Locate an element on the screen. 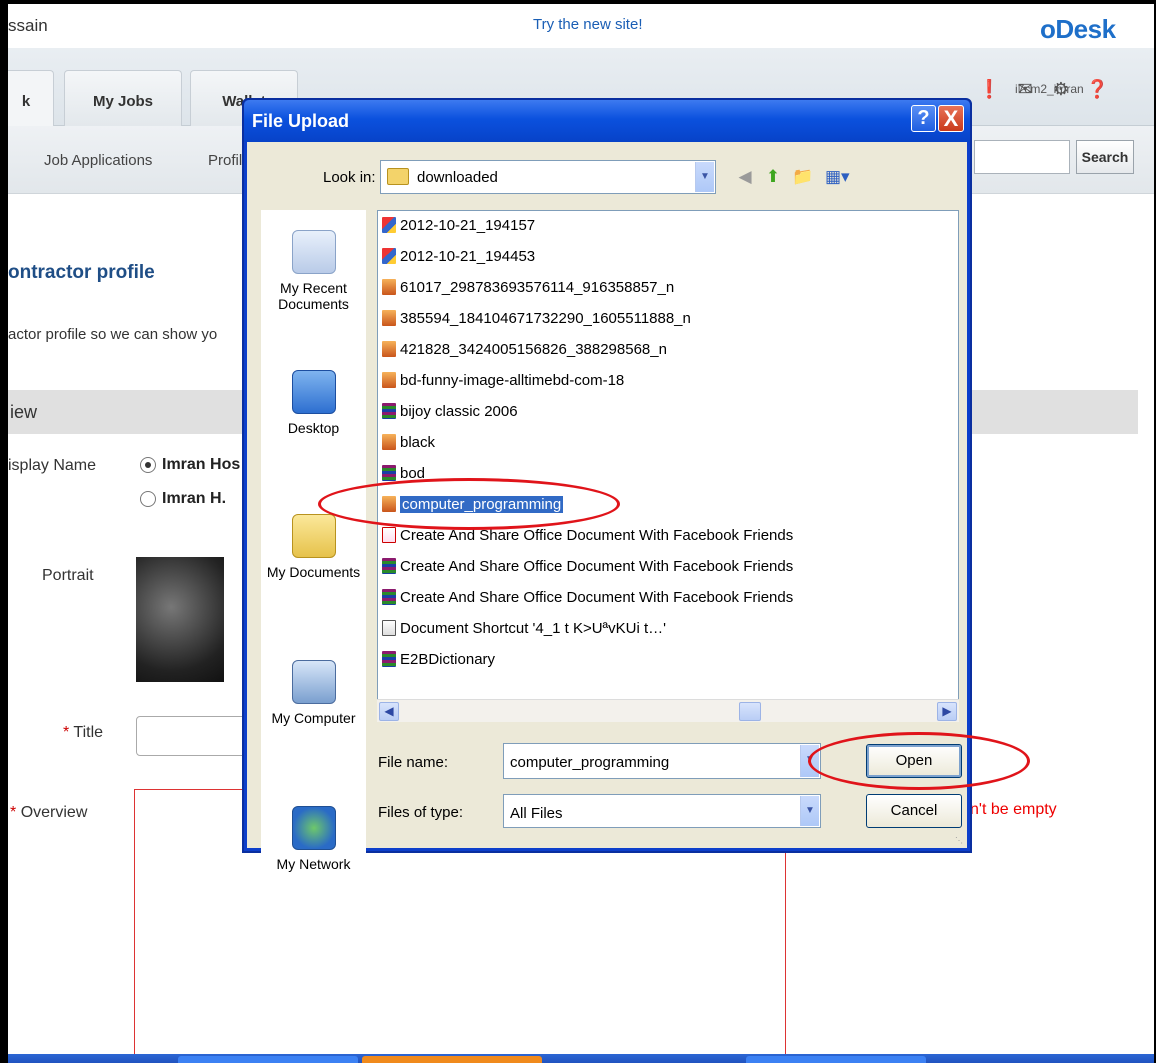 The width and height of the screenshot is (1156, 1063). mail-icon: ✉ is located at coordinates (1025, 89).